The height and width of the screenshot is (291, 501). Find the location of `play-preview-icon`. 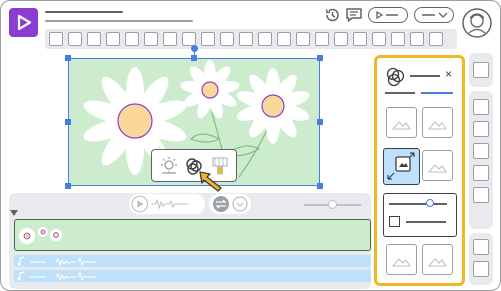

play-preview-icon is located at coordinates (387, 15).